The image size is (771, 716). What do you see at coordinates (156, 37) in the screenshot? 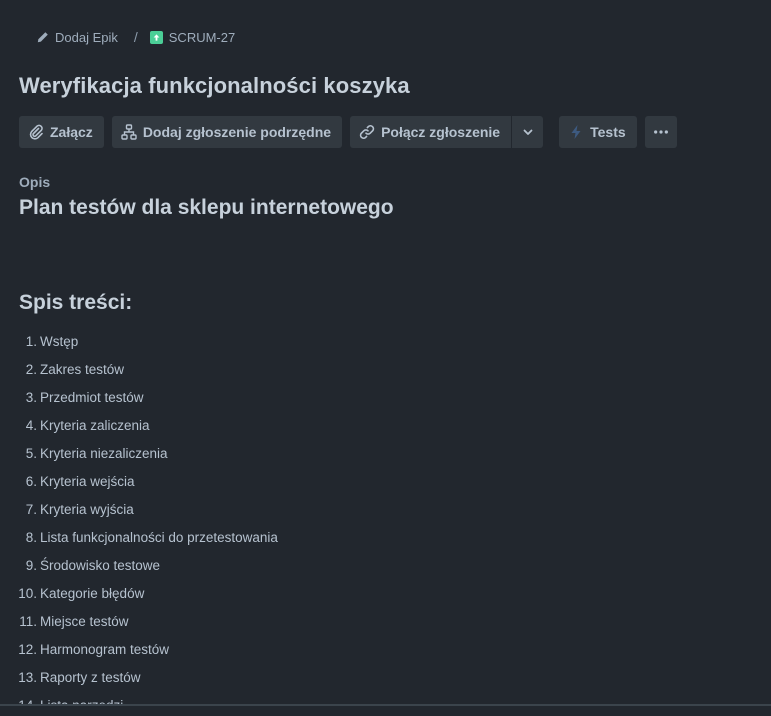
I see `story-icon` at bounding box center [156, 37].